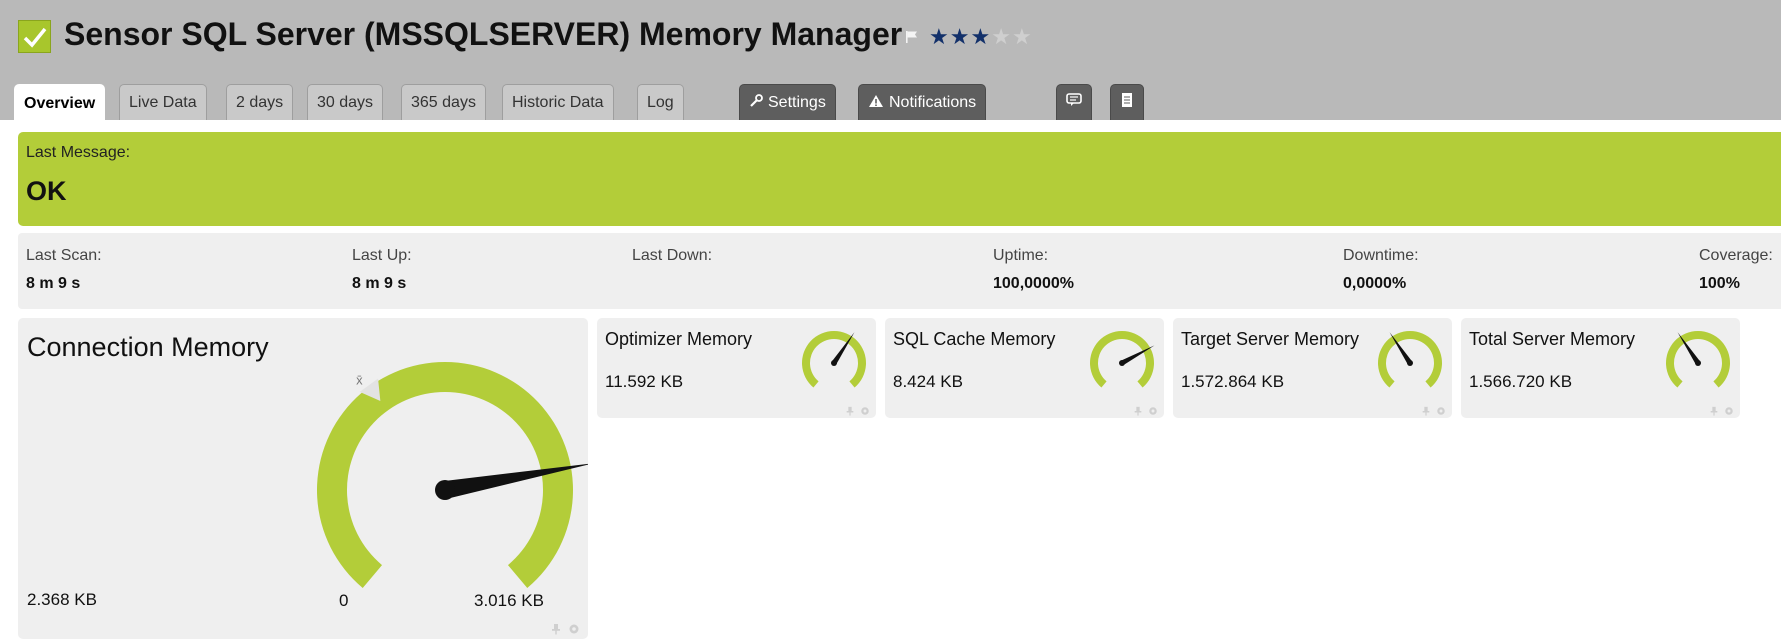 The height and width of the screenshot is (641, 1781). Describe the element at coordinates (1375, 283) in the screenshot. I see `stat-value: 0,0000%` at that location.